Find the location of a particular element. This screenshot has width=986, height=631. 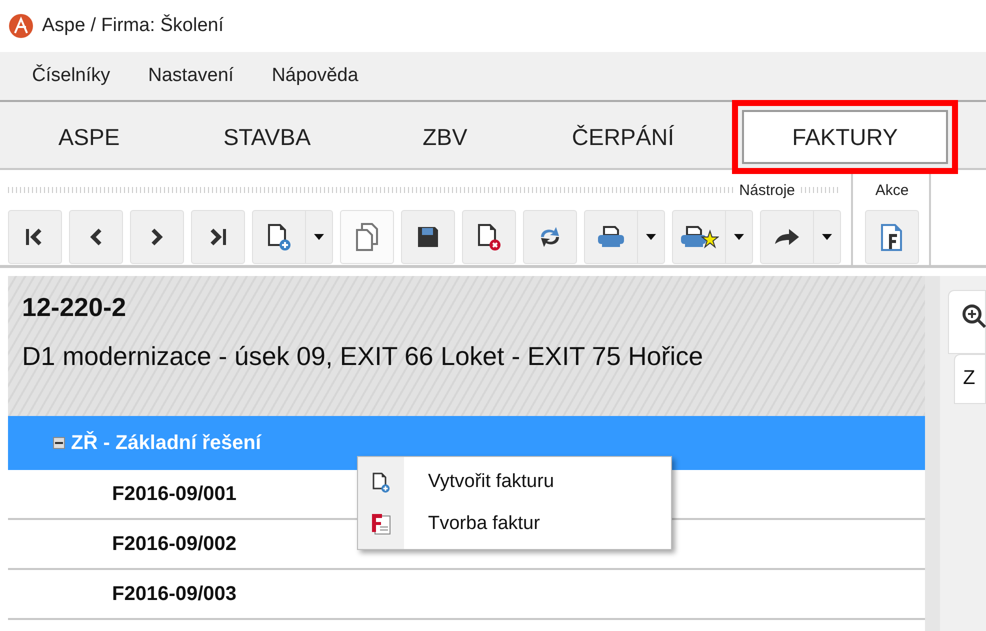

delete-document-icon is located at coordinates (489, 237).